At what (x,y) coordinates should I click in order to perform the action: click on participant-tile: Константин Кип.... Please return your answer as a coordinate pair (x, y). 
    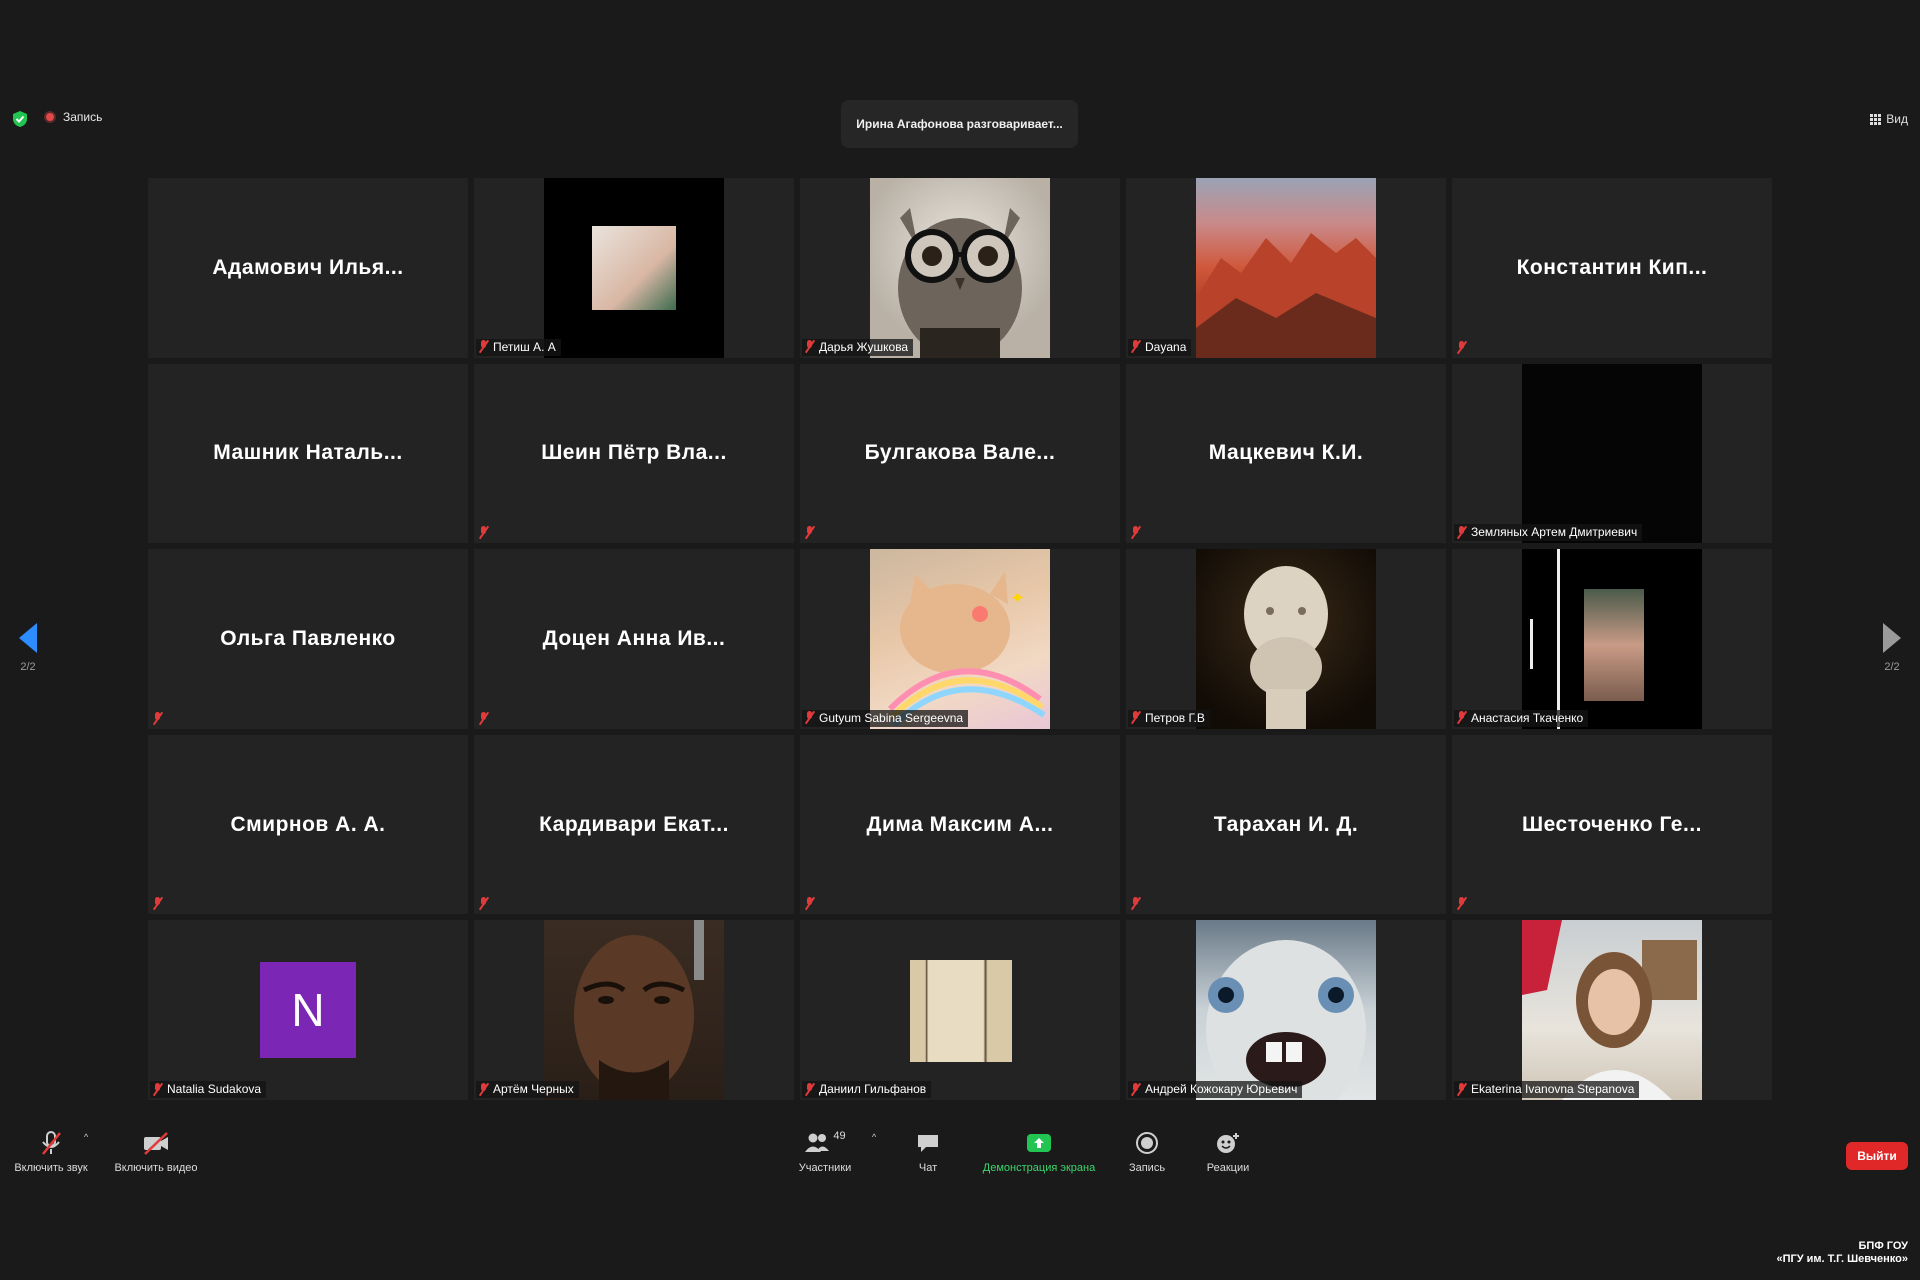
    Looking at the image, I should click on (1612, 268).